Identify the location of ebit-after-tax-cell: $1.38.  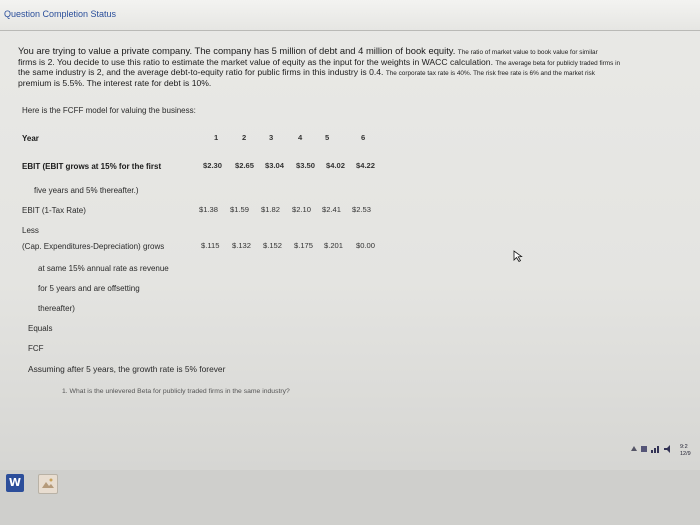
(209, 209).